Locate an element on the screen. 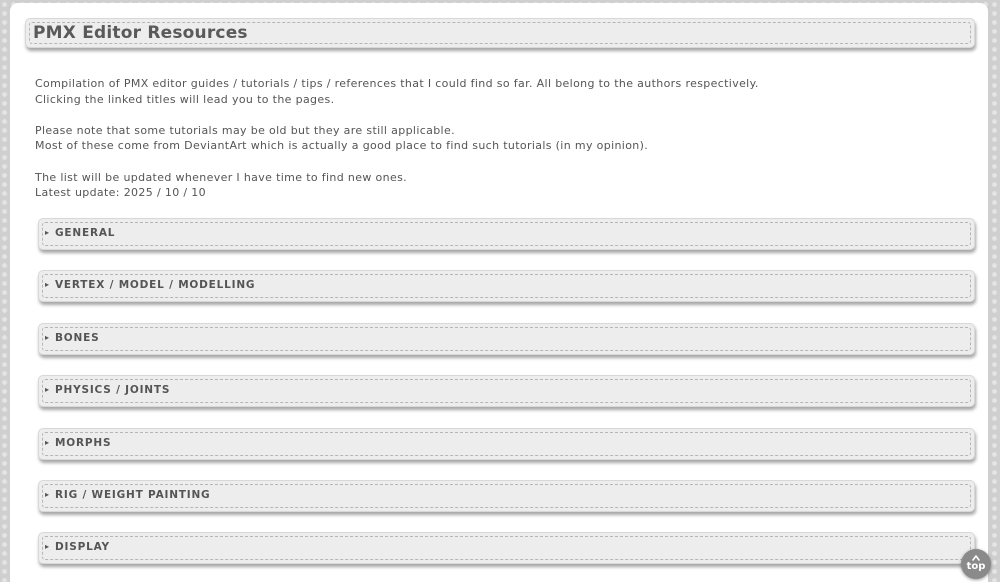 Image resolution: width=1000 pixels, height=582 pixels. page-title-bar: PMX Editor Resources is located at coordinates (500, 33).